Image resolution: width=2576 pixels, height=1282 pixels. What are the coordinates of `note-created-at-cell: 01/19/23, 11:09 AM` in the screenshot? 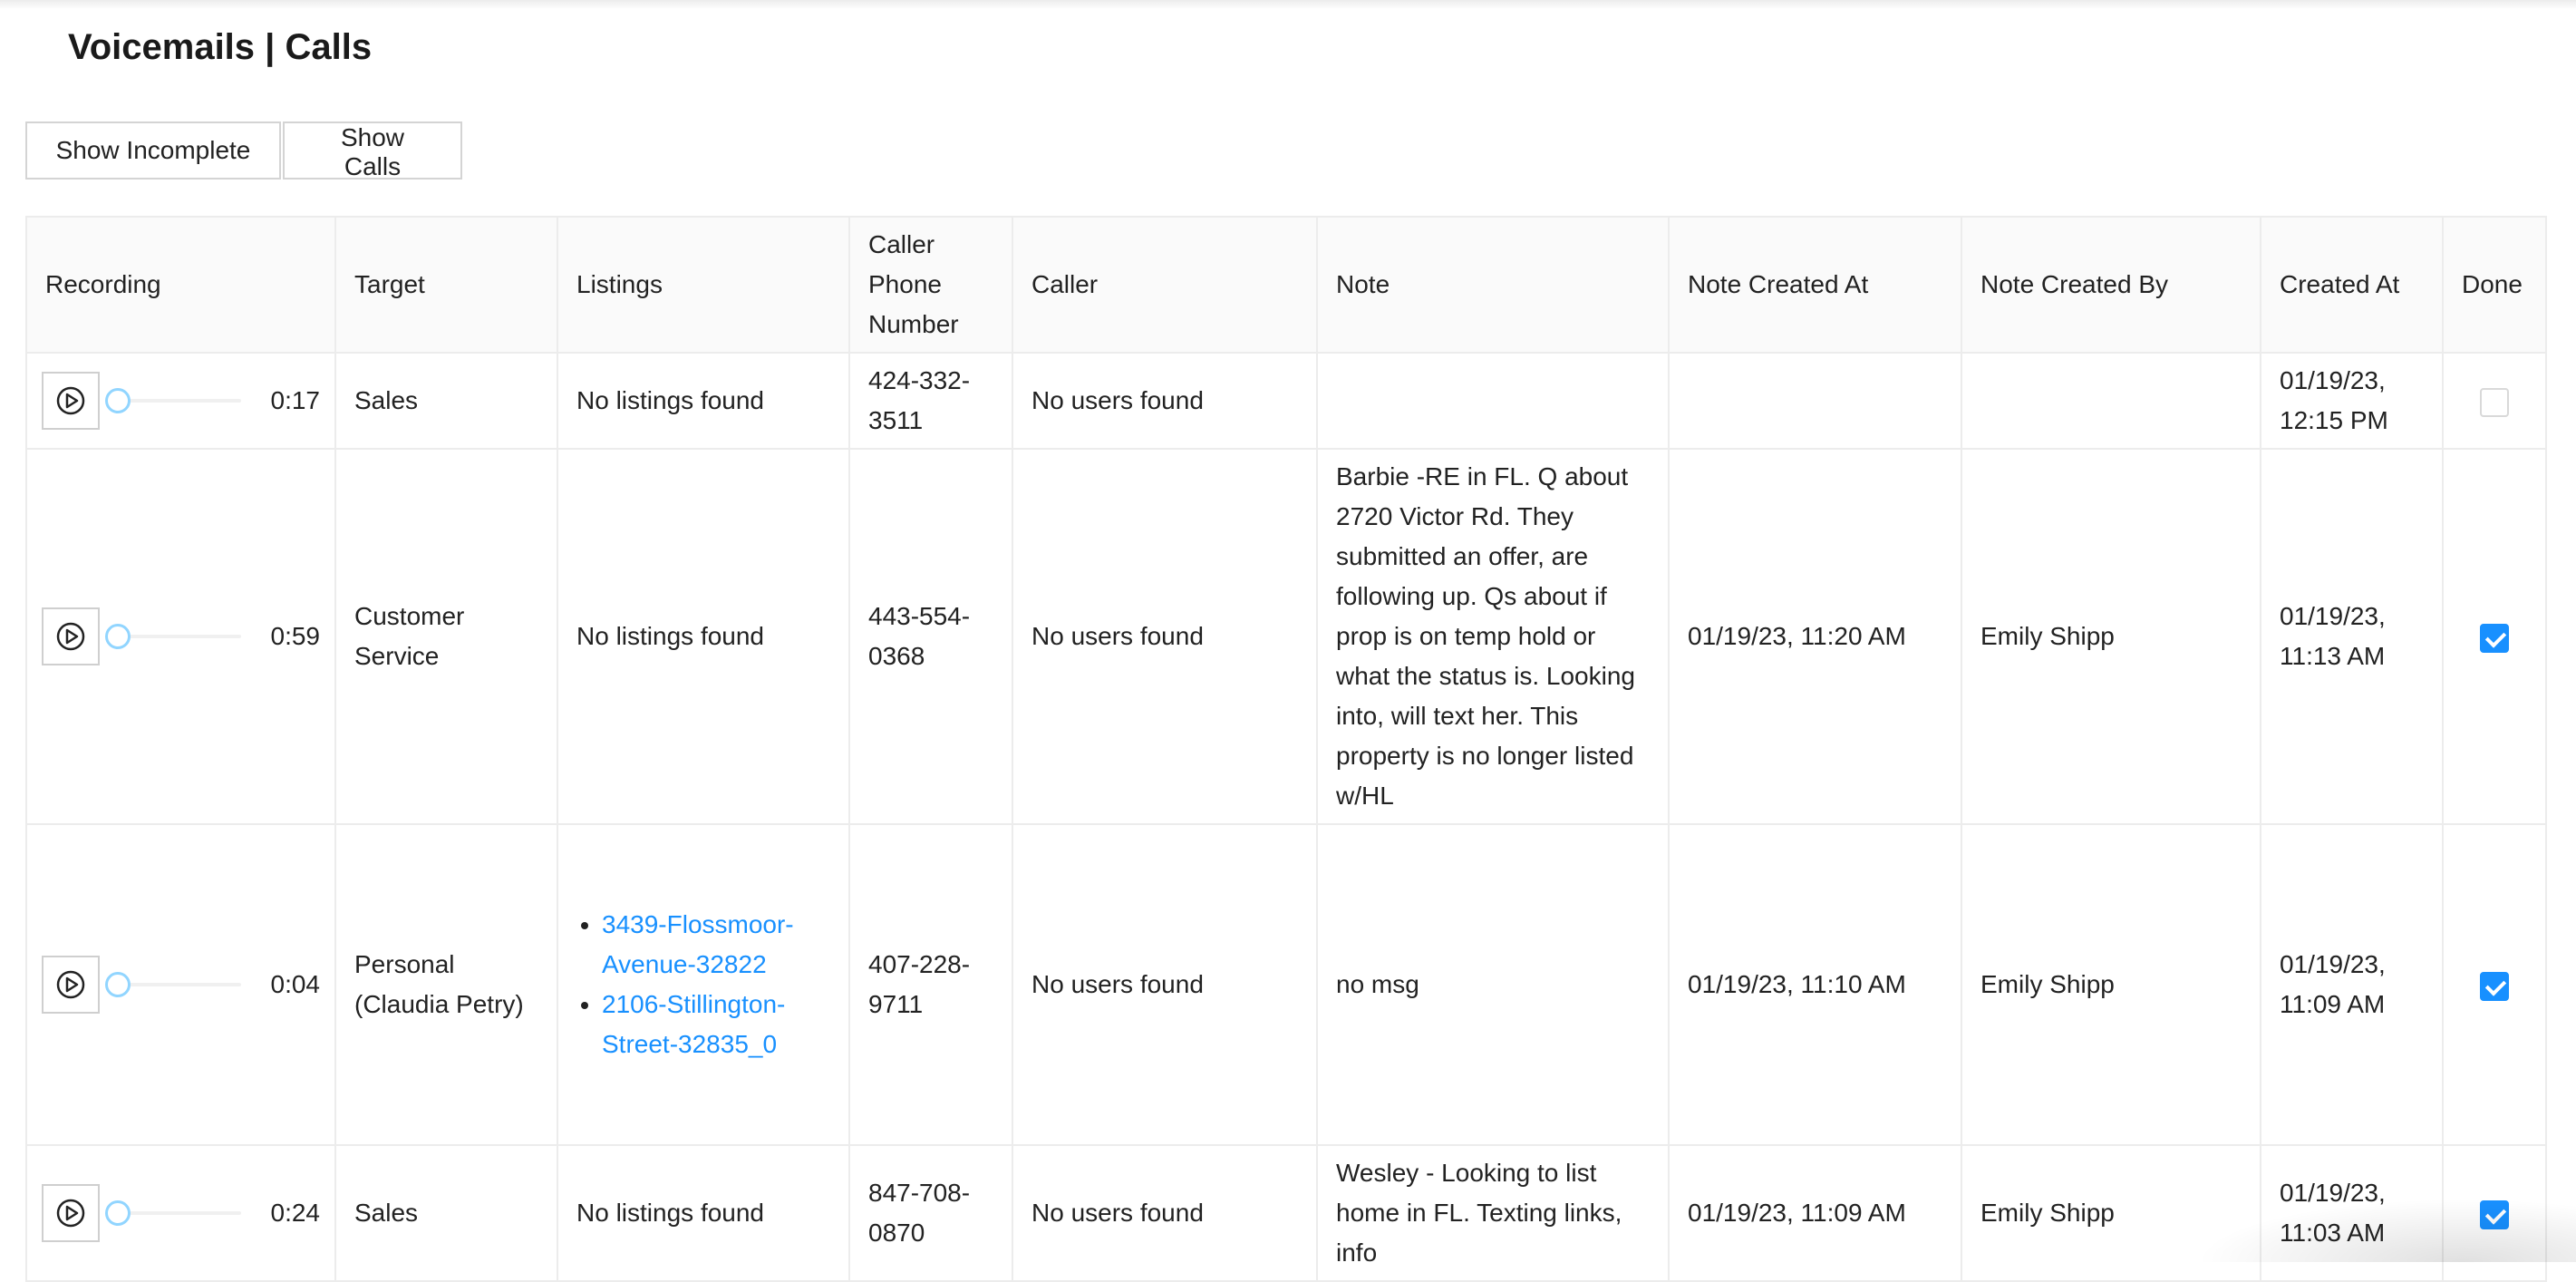 It's located at (1815, 1213).